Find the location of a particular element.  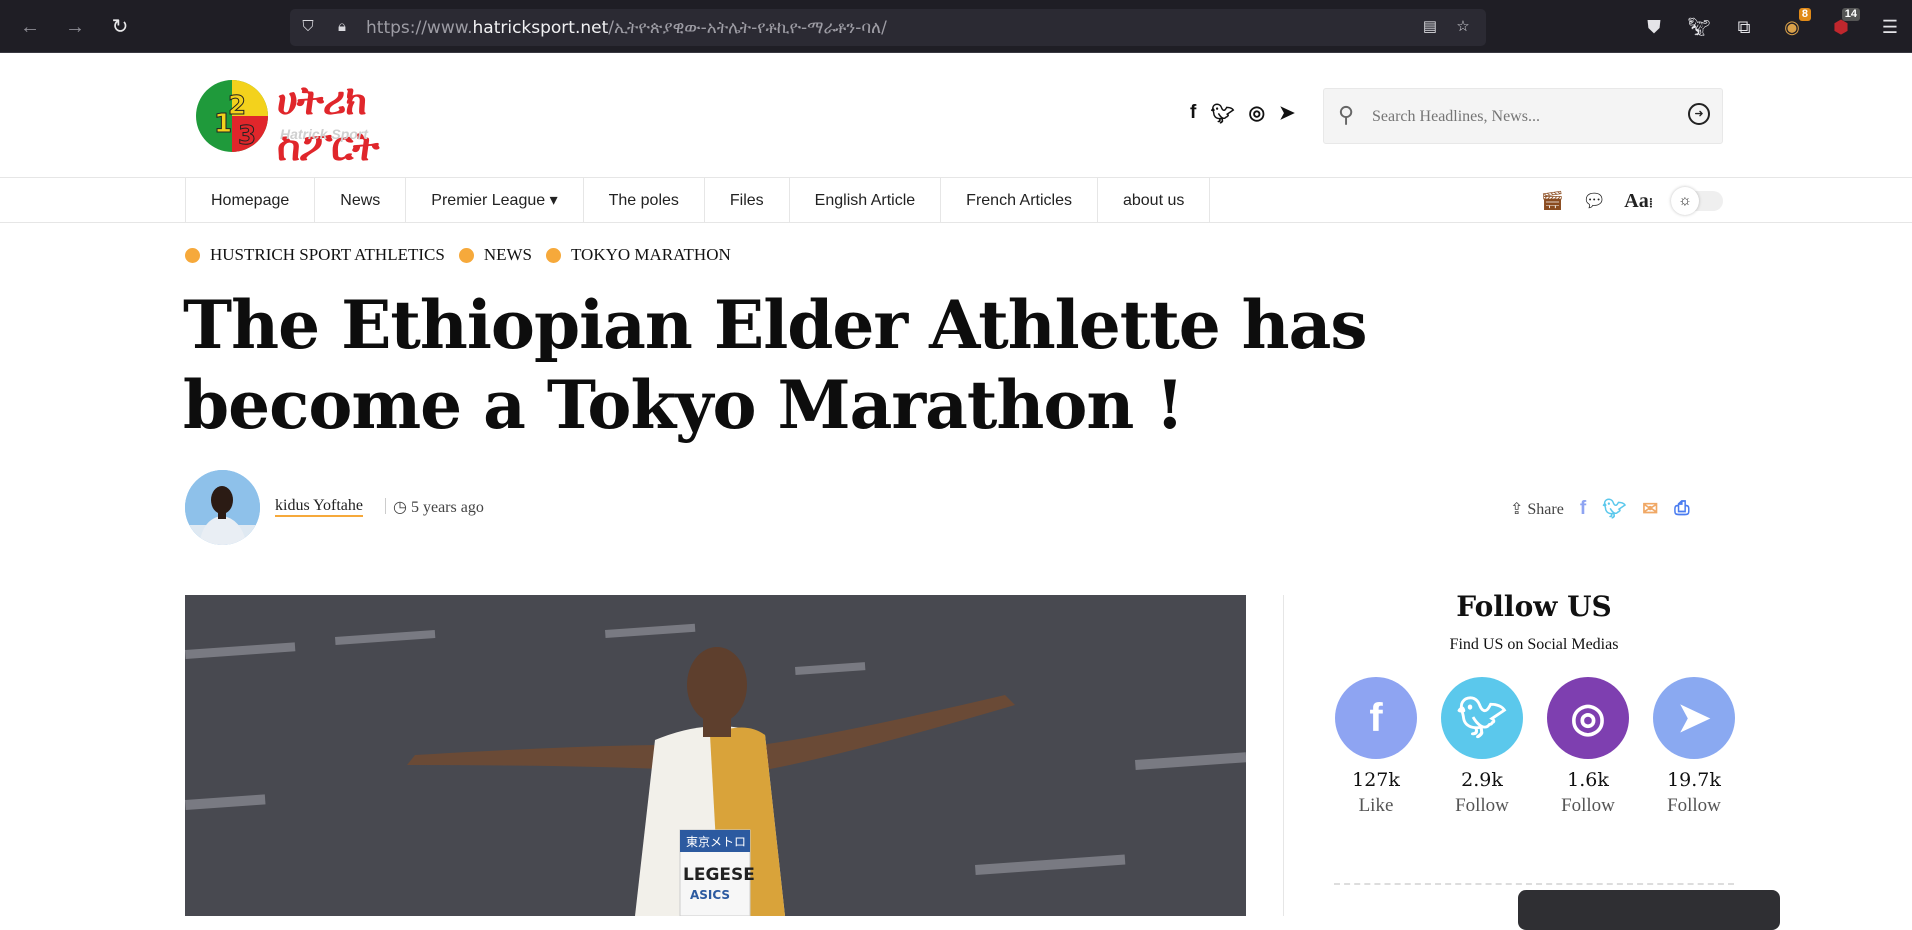

publish-time: ◷ 5 years ago is located at coordinates (438, 507).